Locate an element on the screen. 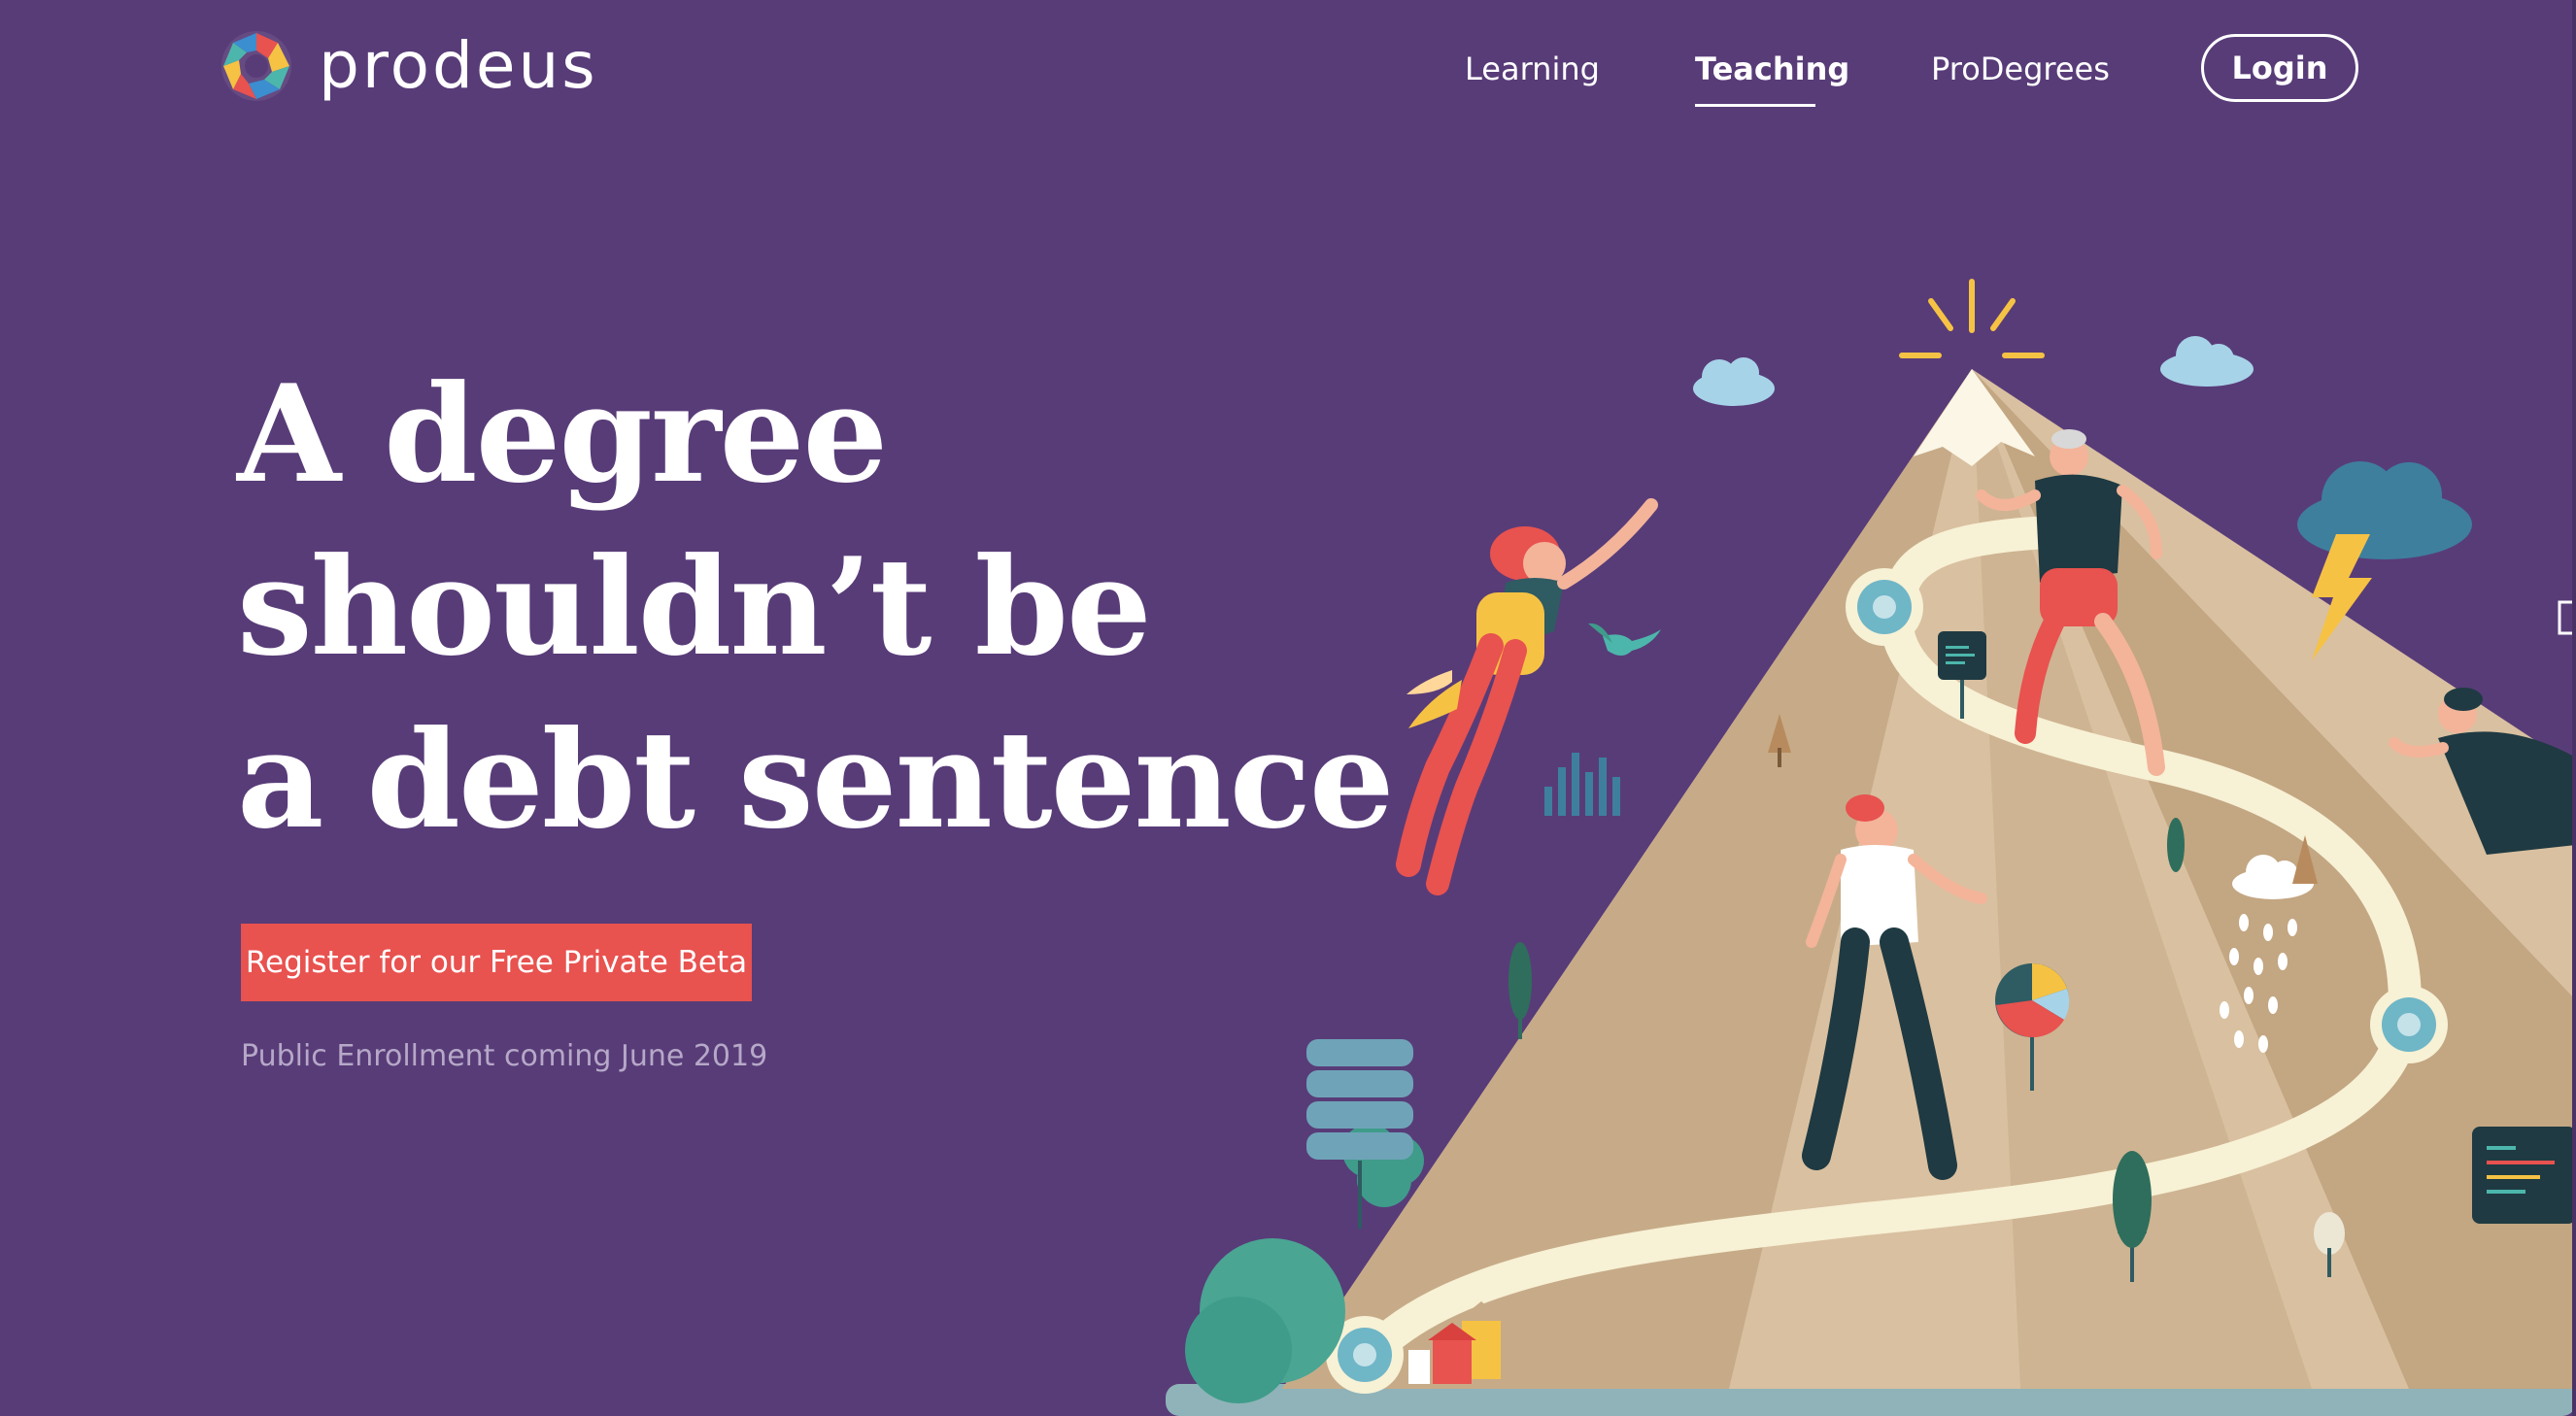  nav-prodegrees: ProDegrees is located at coordinates (2020, 69).